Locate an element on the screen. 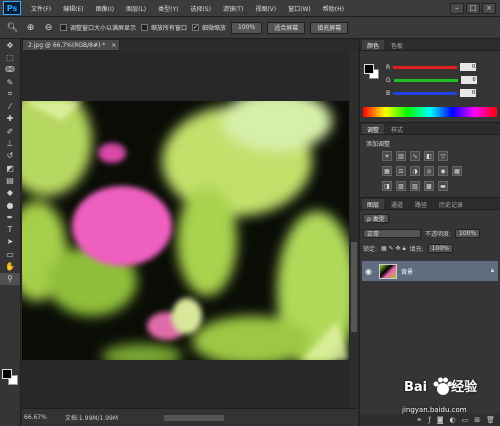 This screenshot has width=500, height=426. close-button: × is located at coordinates (489, 8).